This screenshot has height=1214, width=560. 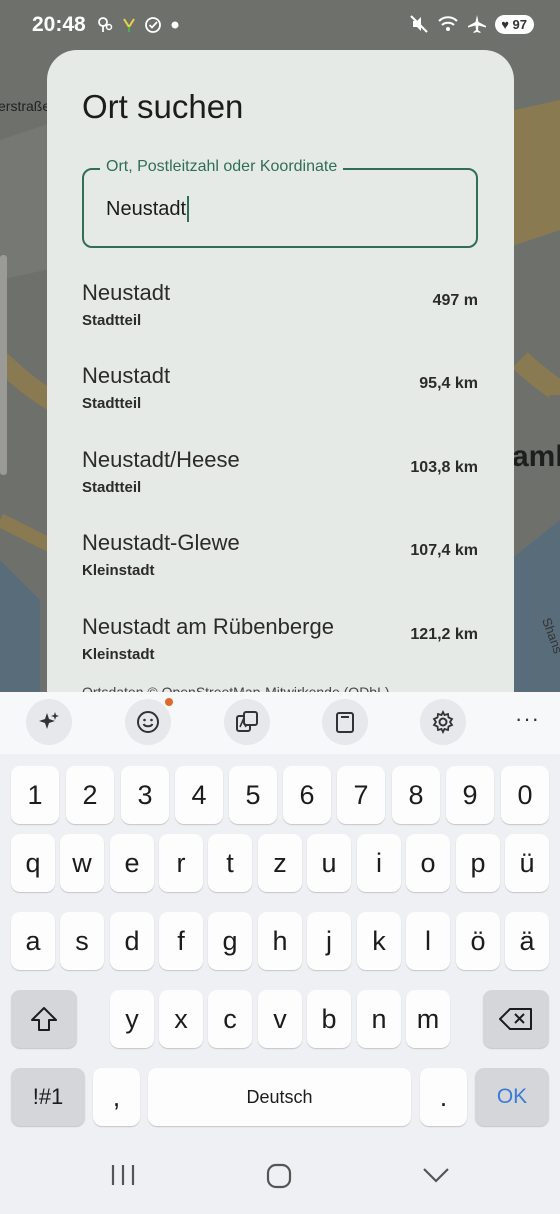 I want to click on key: ä, so click(x=527, y=941).